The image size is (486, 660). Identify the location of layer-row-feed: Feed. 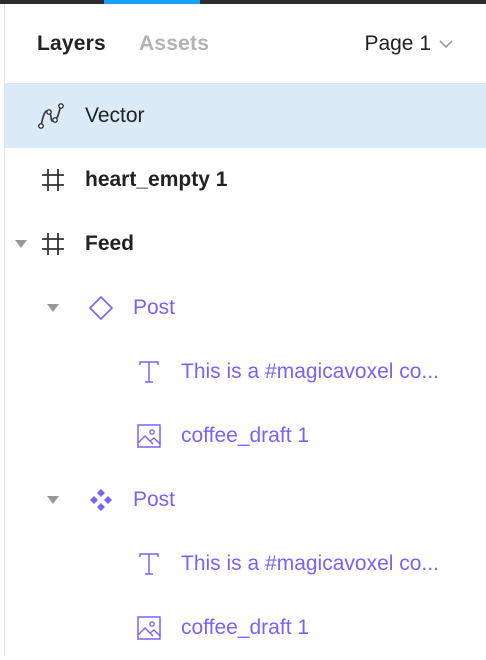
(245, 244).